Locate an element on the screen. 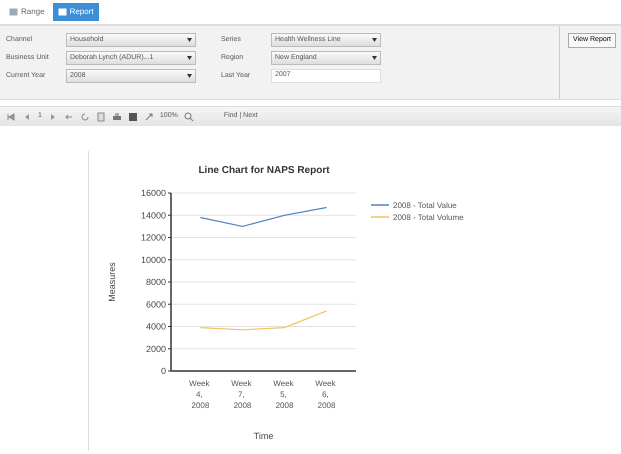  refresh-icon is located at coordinates (85, 117).